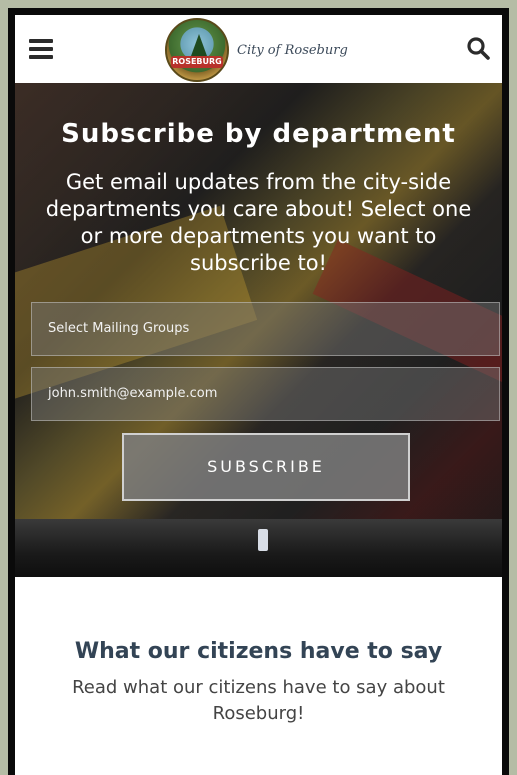  I want to click on hamburger-menu-icon, so click(41, 49).